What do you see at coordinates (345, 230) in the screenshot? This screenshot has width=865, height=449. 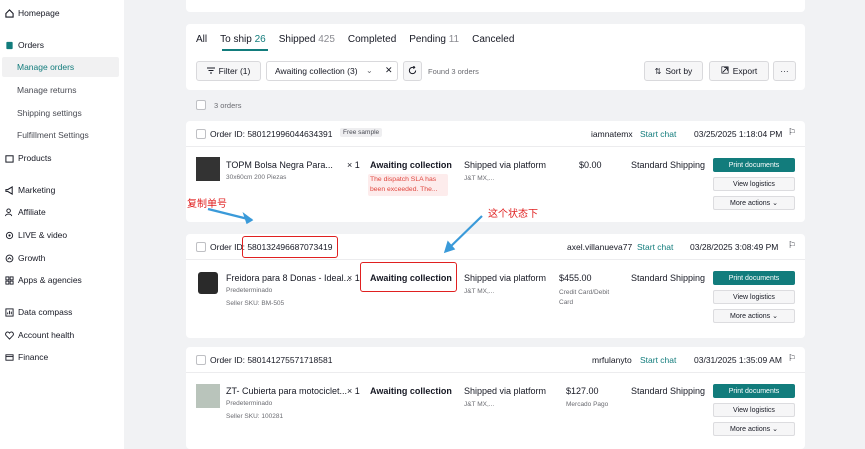 I see `annotation-arrows` at bounding box center [345, 230].